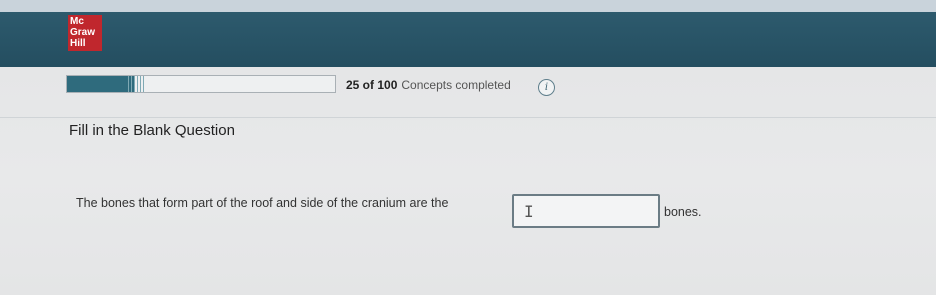  I want to click on text-cursor-icon: I, so click(529, 211).